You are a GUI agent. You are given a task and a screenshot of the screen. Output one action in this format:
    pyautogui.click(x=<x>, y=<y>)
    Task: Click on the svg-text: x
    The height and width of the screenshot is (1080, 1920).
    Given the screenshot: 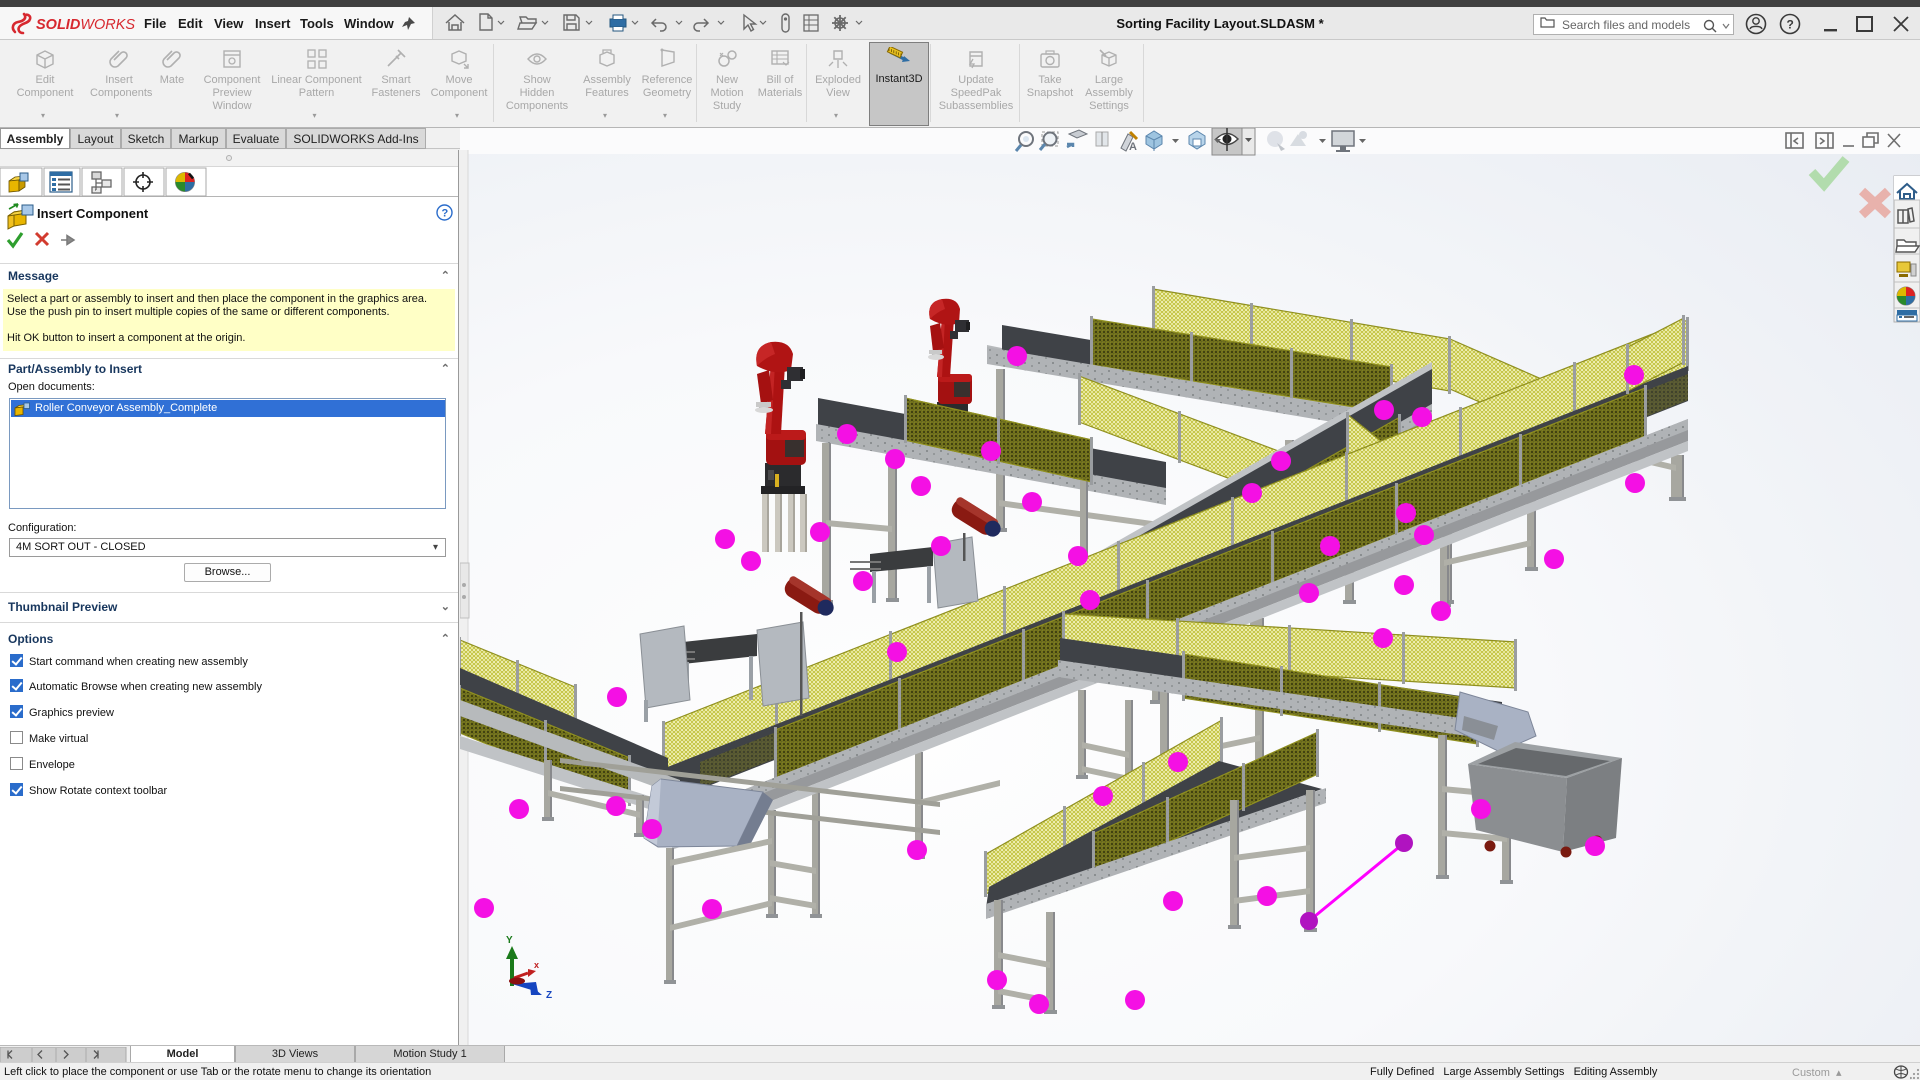 What is the action you would take?
    pyautogui.click(x=536, y=965)
    